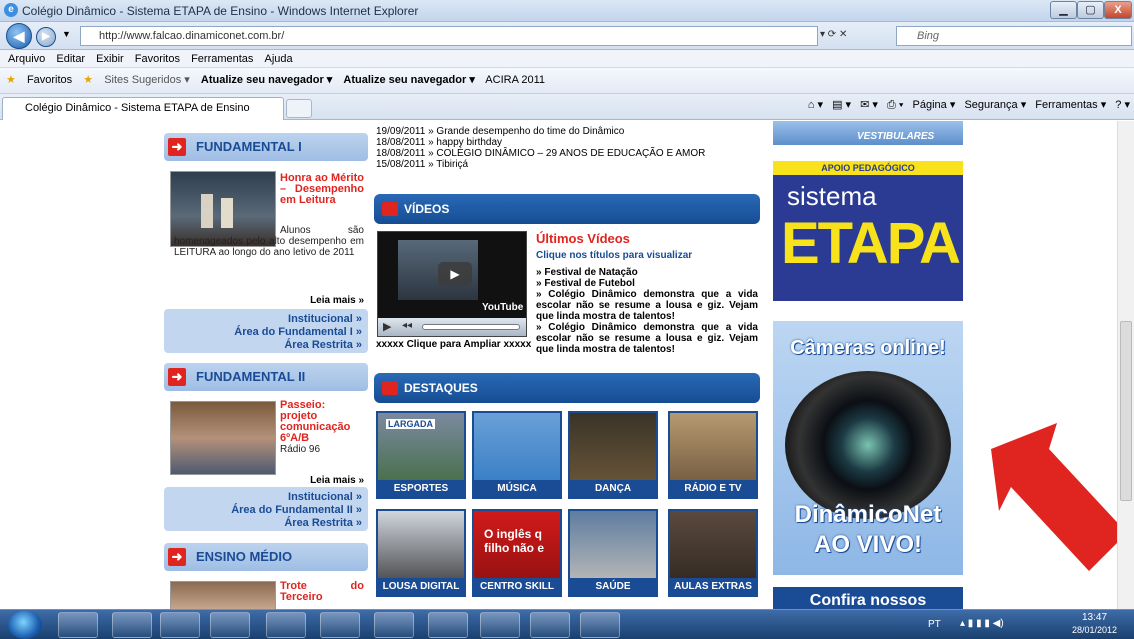 The height and width of the screenshot is (639, 1134). I want to click on menu-editar: Editar, so click(70, 59).